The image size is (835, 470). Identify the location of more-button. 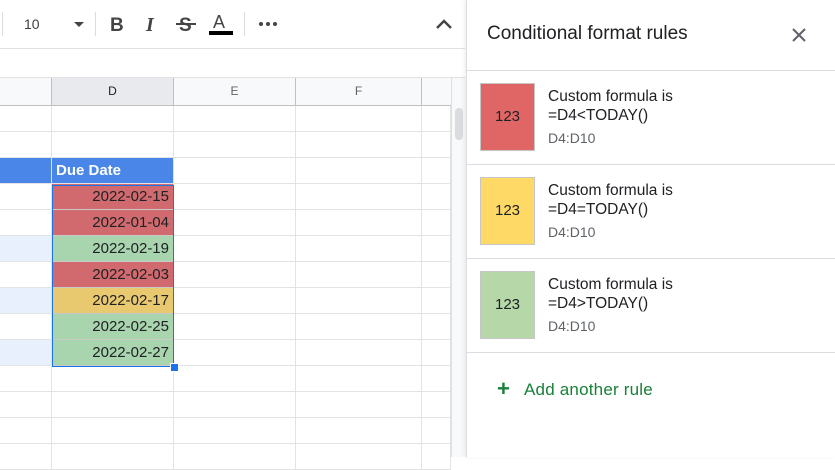
(268, 24).